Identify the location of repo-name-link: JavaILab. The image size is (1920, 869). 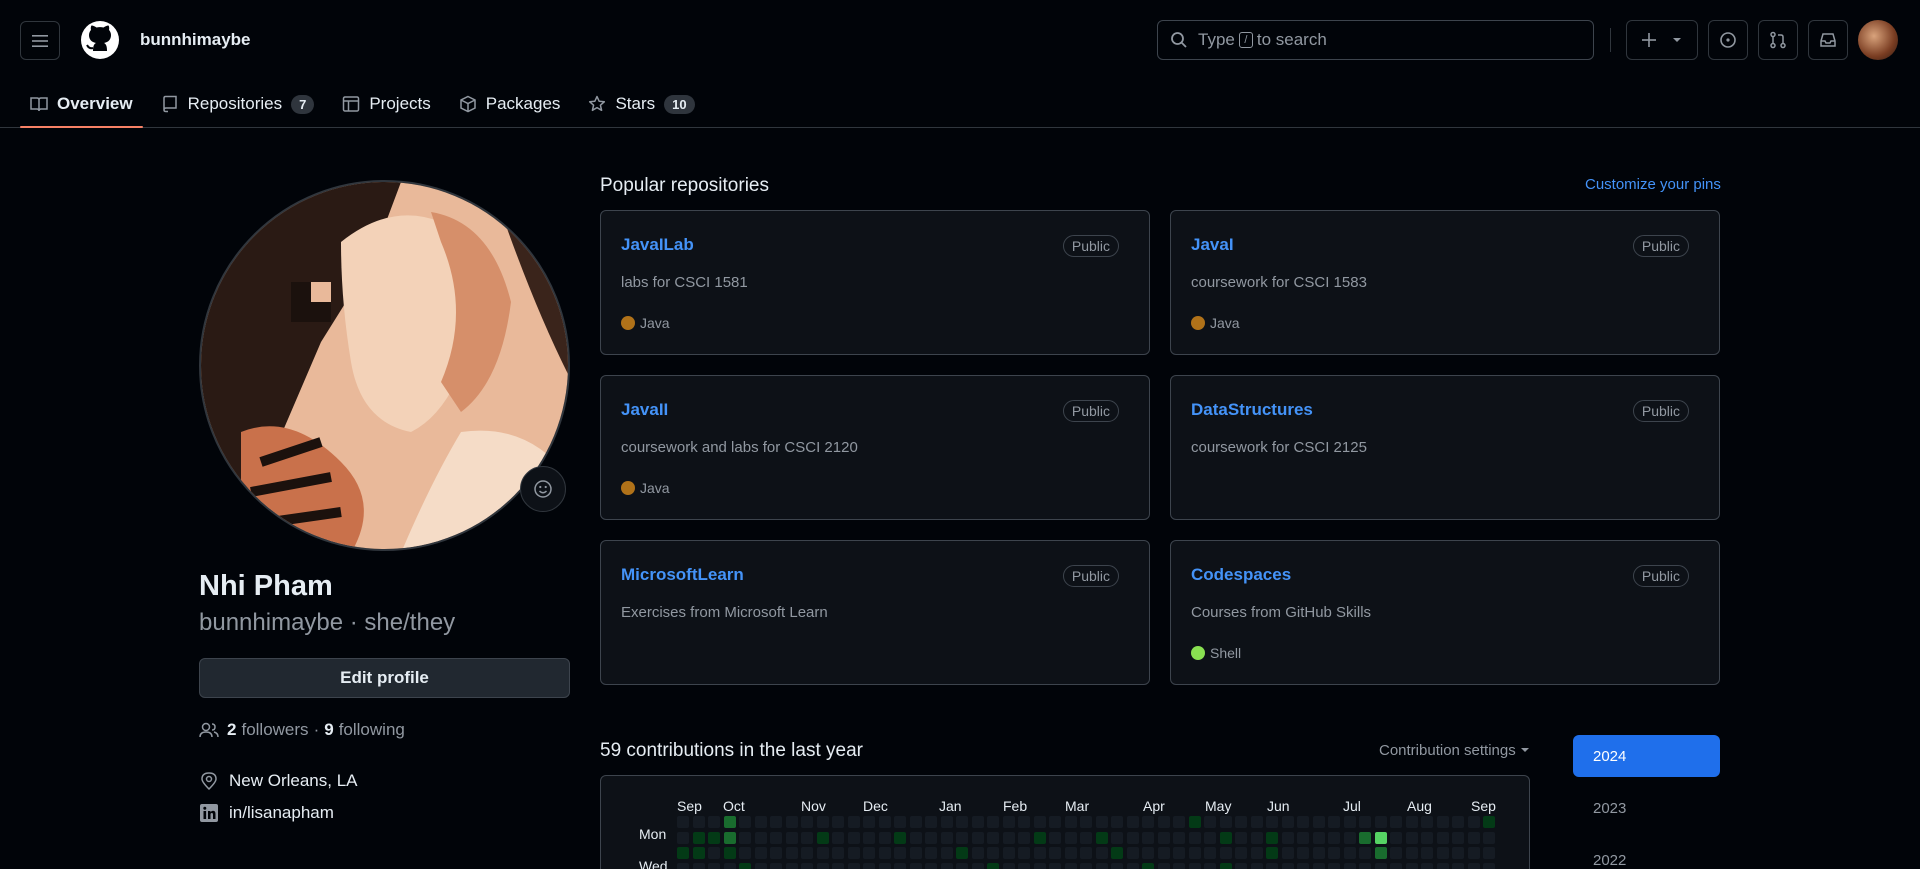
(657, 245).